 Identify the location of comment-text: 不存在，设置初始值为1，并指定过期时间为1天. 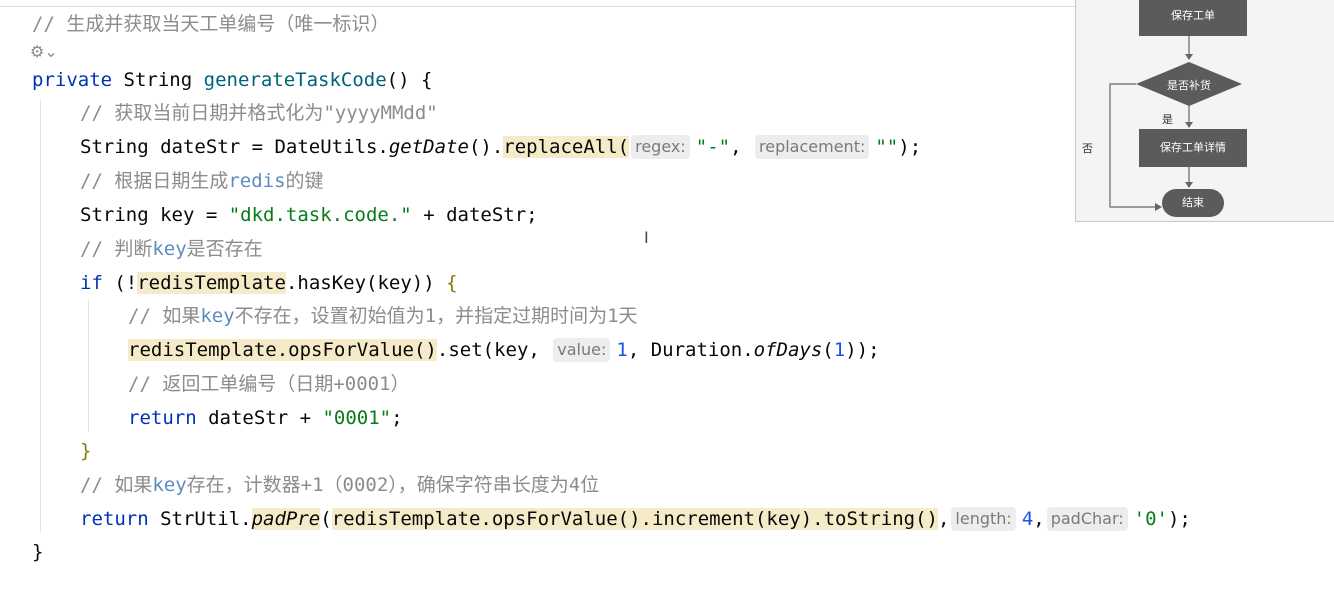
(436, 316).